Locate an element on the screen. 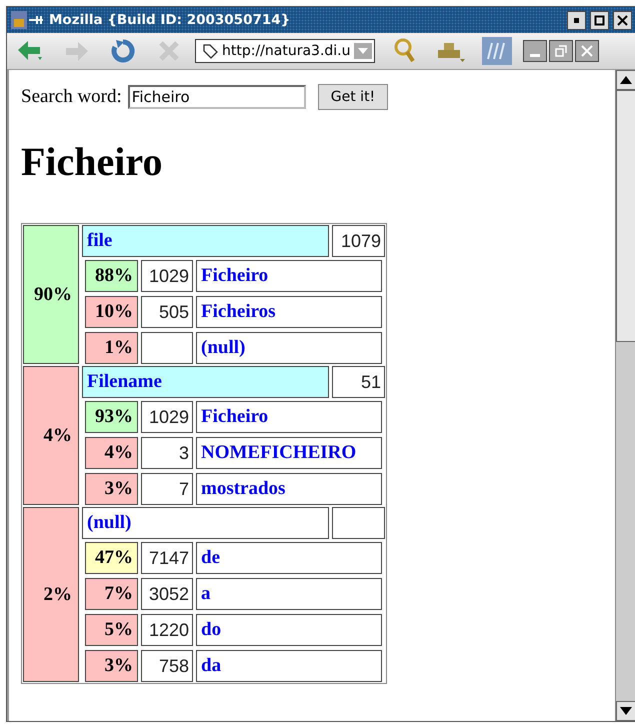 This screenshot has width=635, height=726. search-label: Search word: is located at coordinates (71, 97).